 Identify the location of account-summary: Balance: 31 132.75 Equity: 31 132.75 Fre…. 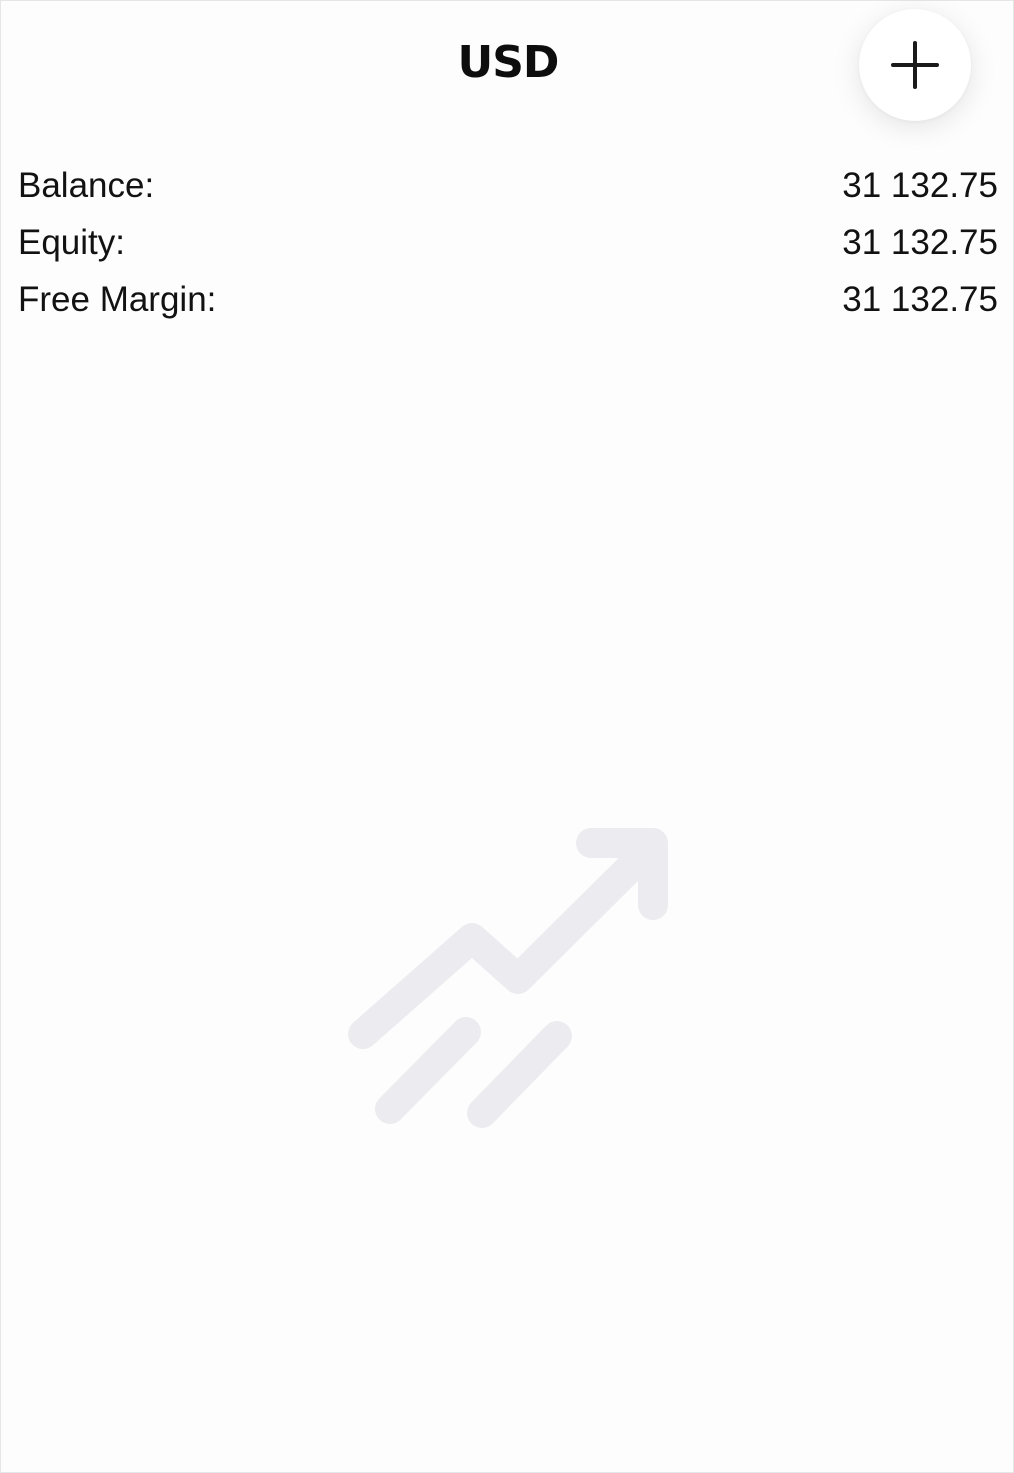
(508, 242).